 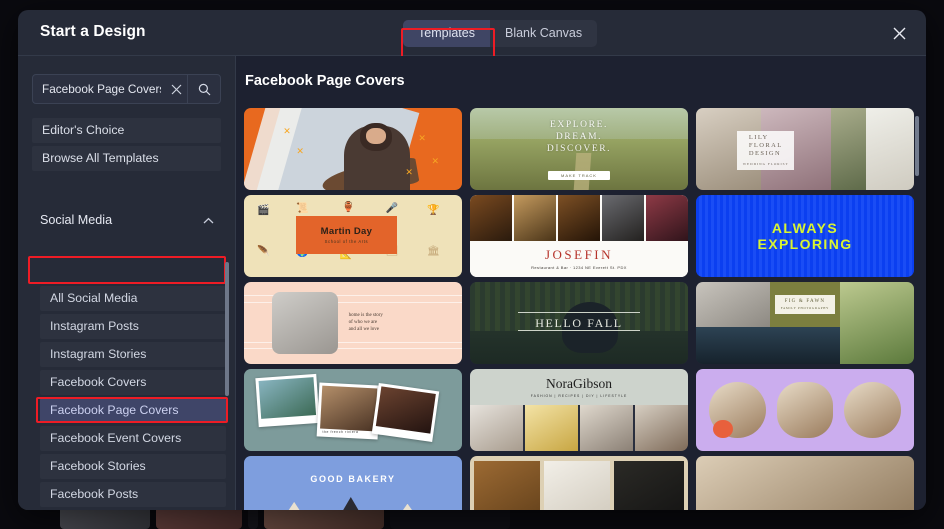 I want to click on search-clear-button, so click(x=176, y=89).